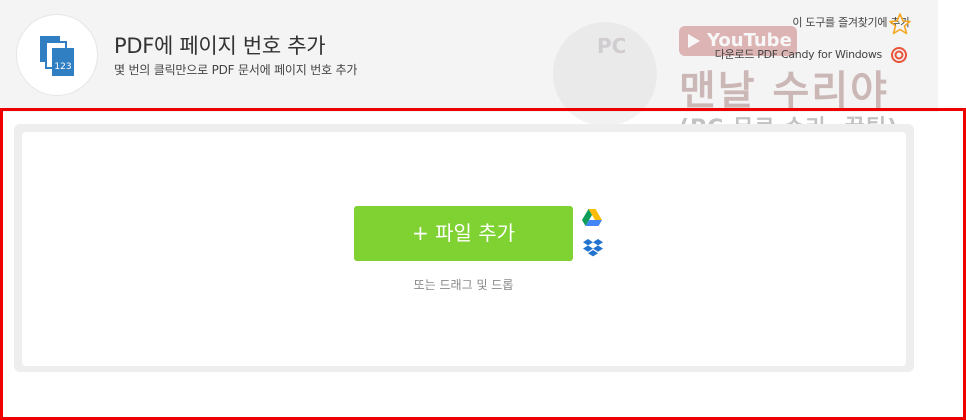 The height and width of the screenshot is (420, 966). What do you see at coordinates (220, 46) in the screenshot?
I see `page-title: PDF에 페이지 번호 추가` at bounding box center [220, 46].